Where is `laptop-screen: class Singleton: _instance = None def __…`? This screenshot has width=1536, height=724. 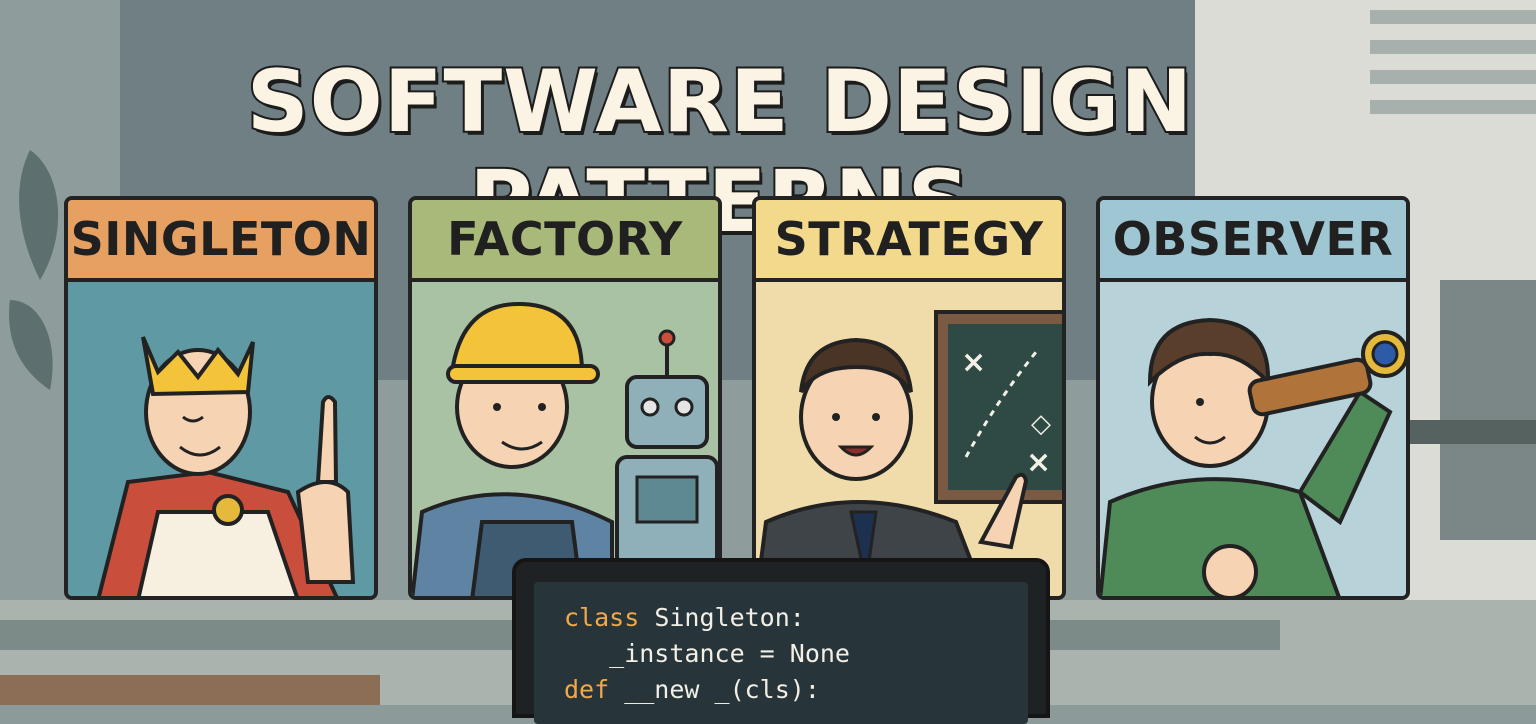 laptop-screen: class Singleton: _instance = None def __… is located at coordinates (781, 653).